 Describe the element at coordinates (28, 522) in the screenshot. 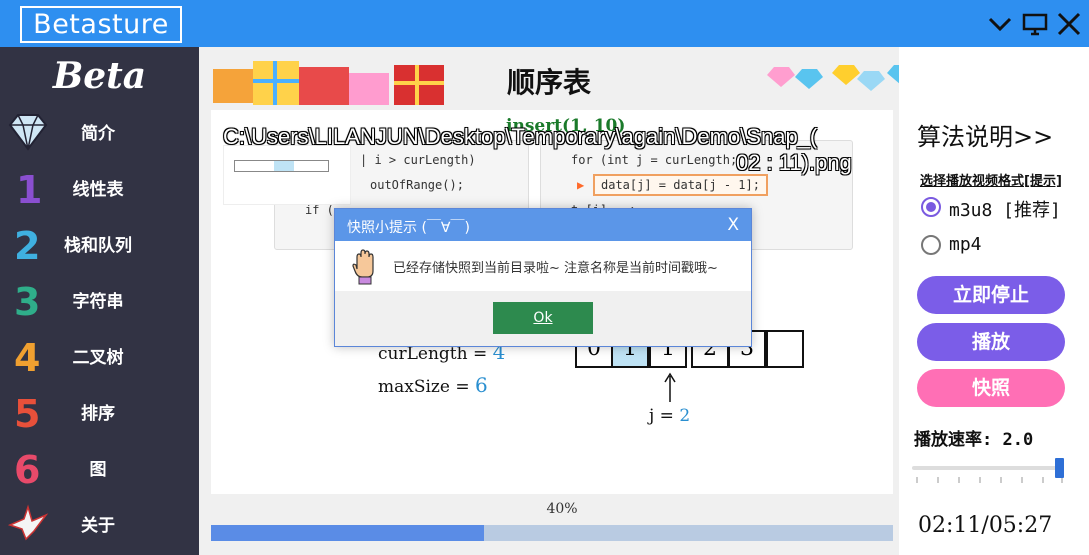

I see `origami-crane-icon` at that location.